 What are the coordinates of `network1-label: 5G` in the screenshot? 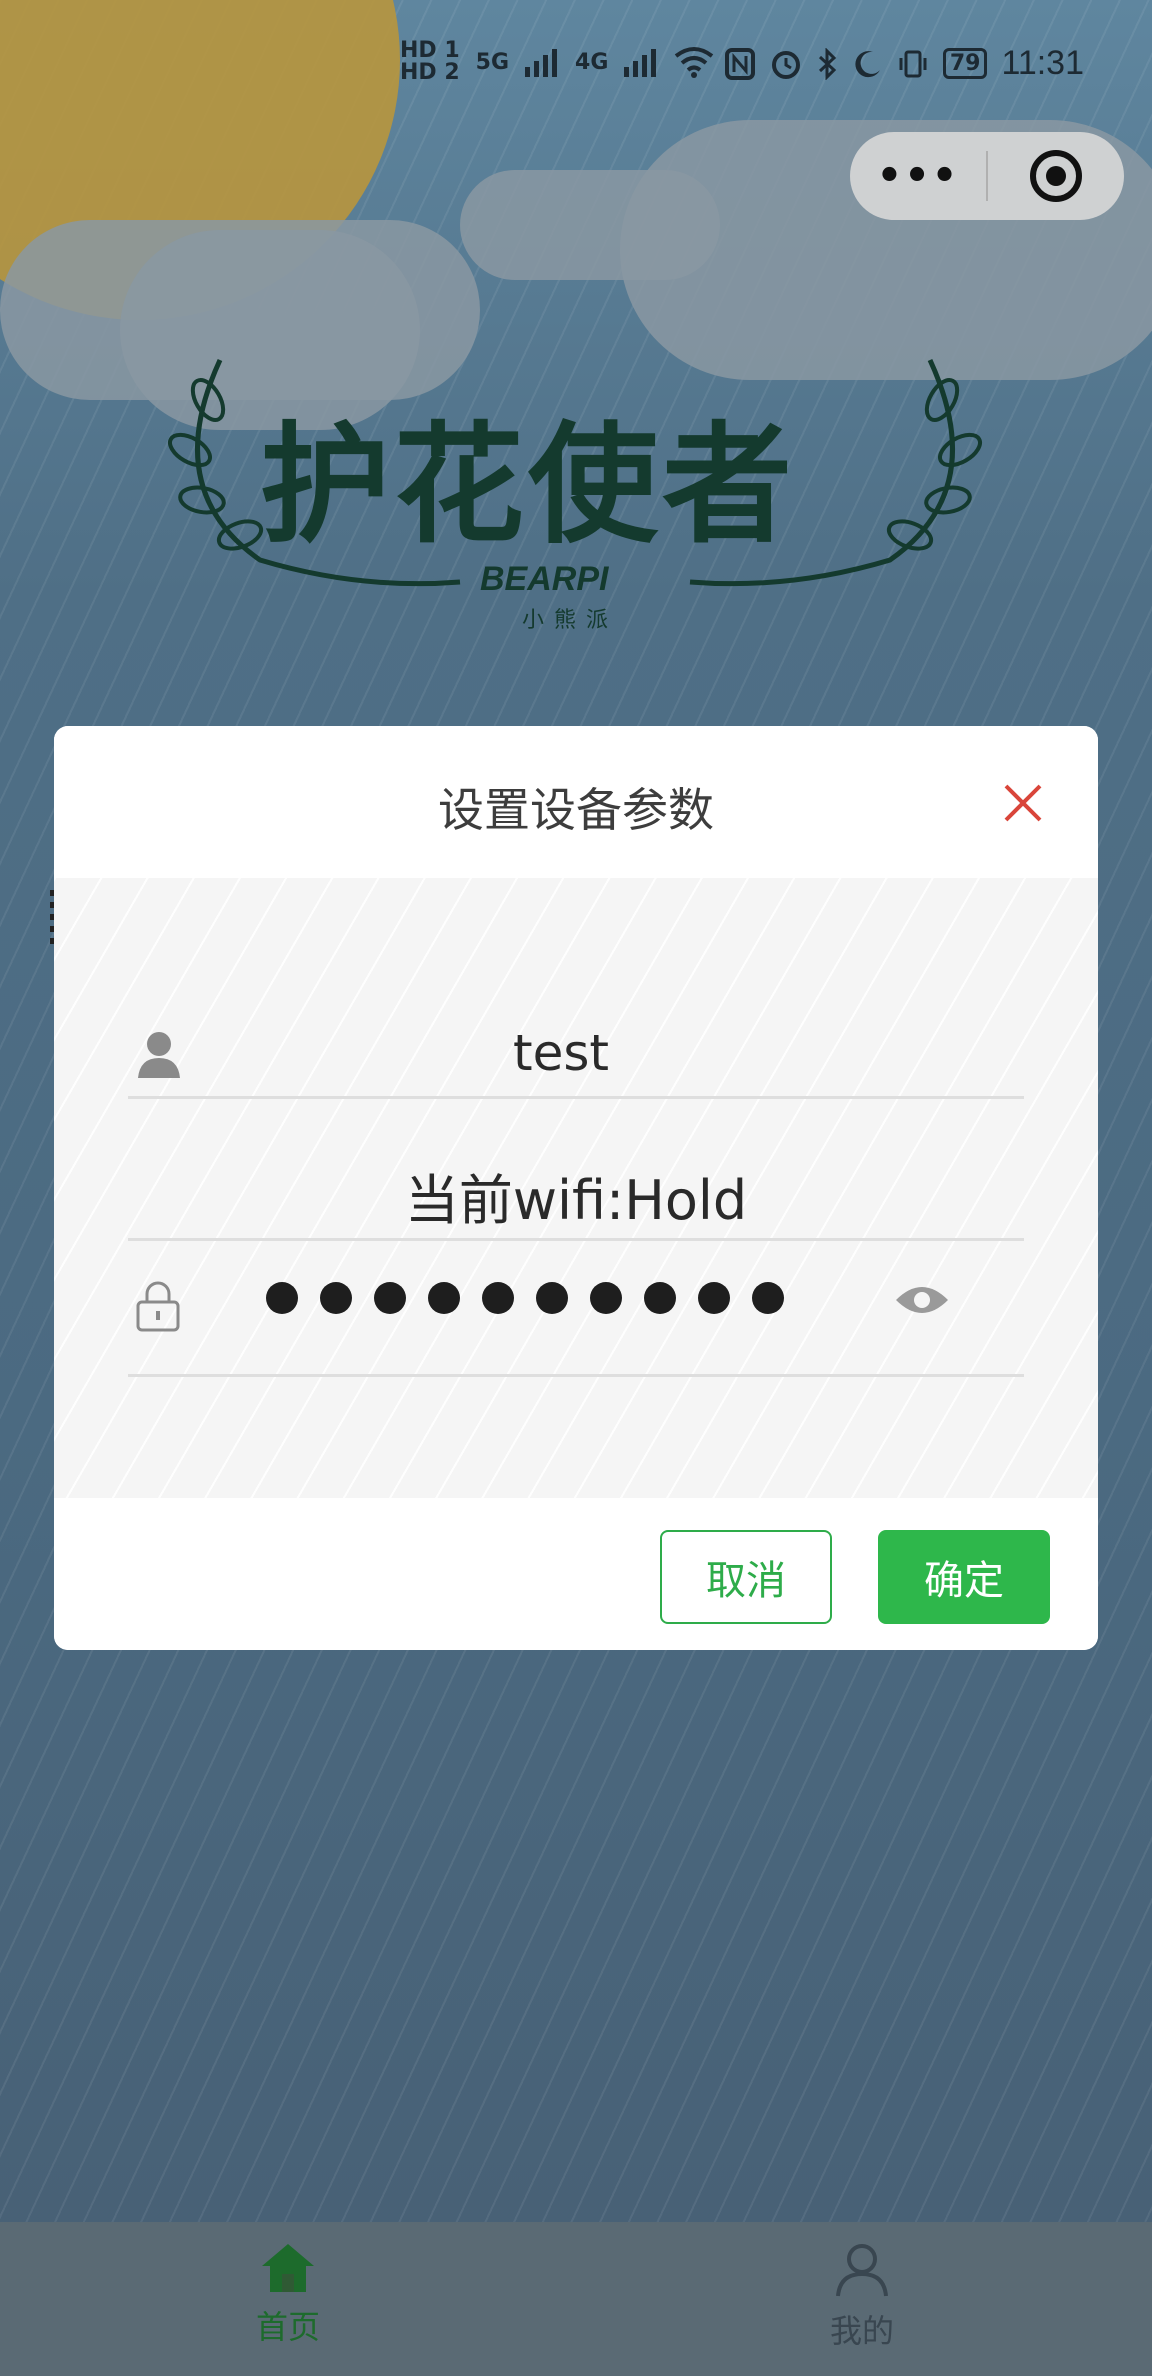 It's located at (492, 62).